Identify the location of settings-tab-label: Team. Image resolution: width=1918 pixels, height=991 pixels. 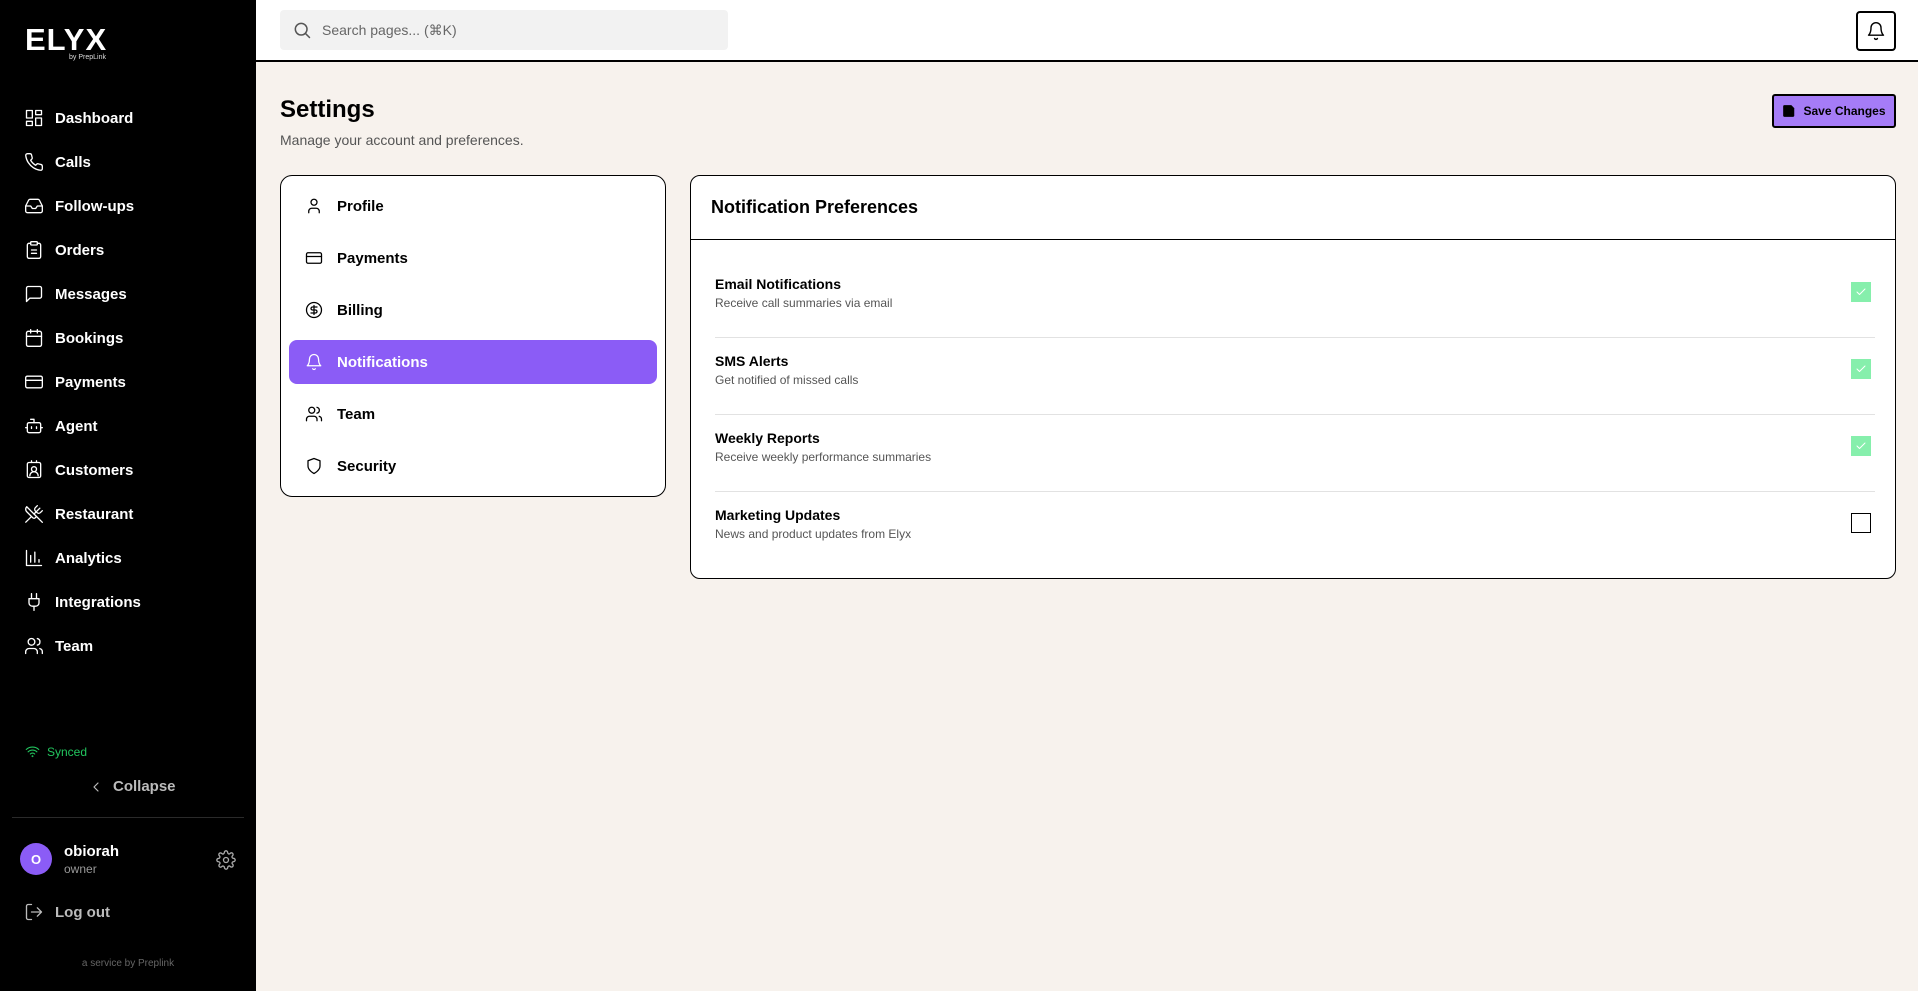
(356, 414).